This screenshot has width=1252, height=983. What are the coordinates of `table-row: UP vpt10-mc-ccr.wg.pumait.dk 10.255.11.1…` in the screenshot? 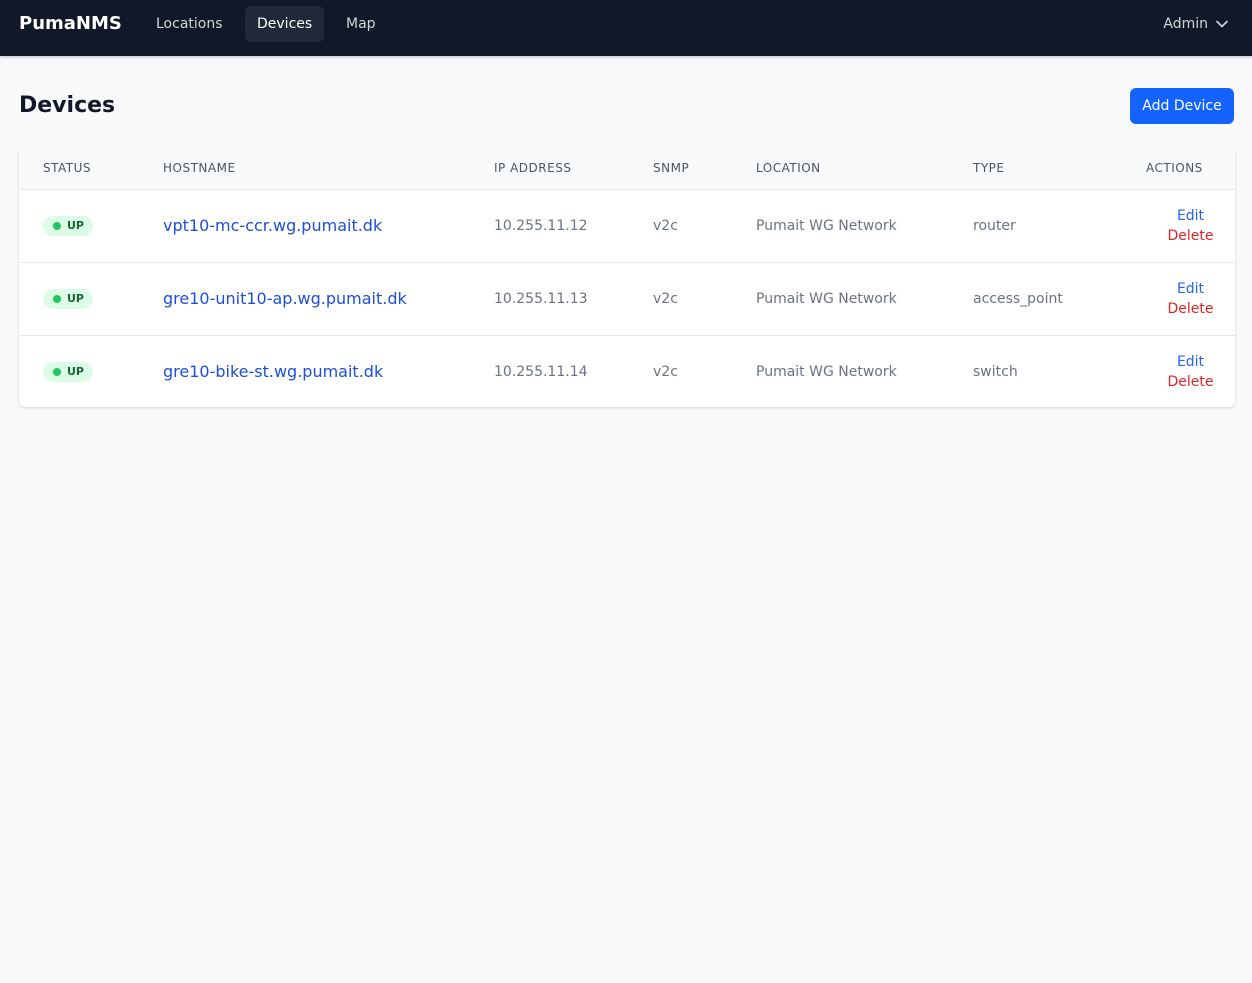 It's located at (627, 225).